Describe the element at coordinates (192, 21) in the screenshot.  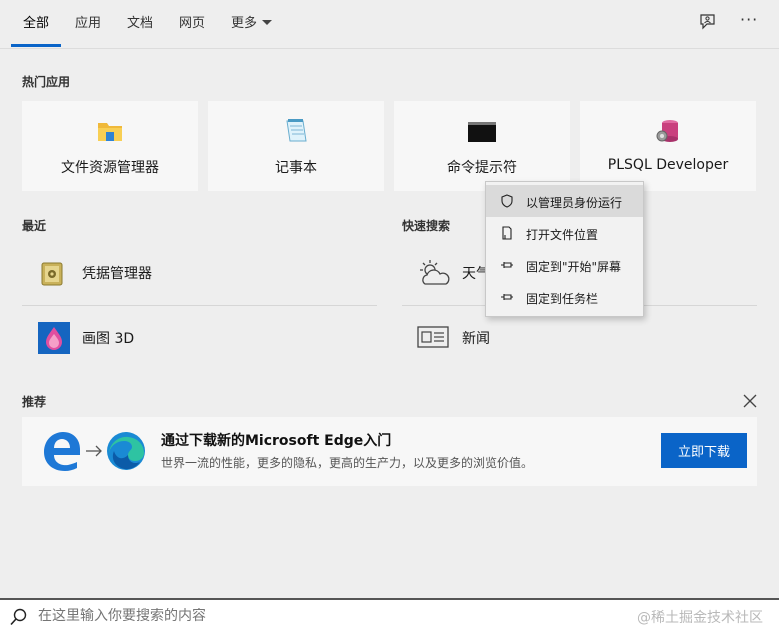
I see `tab-web: 网页` at that location.